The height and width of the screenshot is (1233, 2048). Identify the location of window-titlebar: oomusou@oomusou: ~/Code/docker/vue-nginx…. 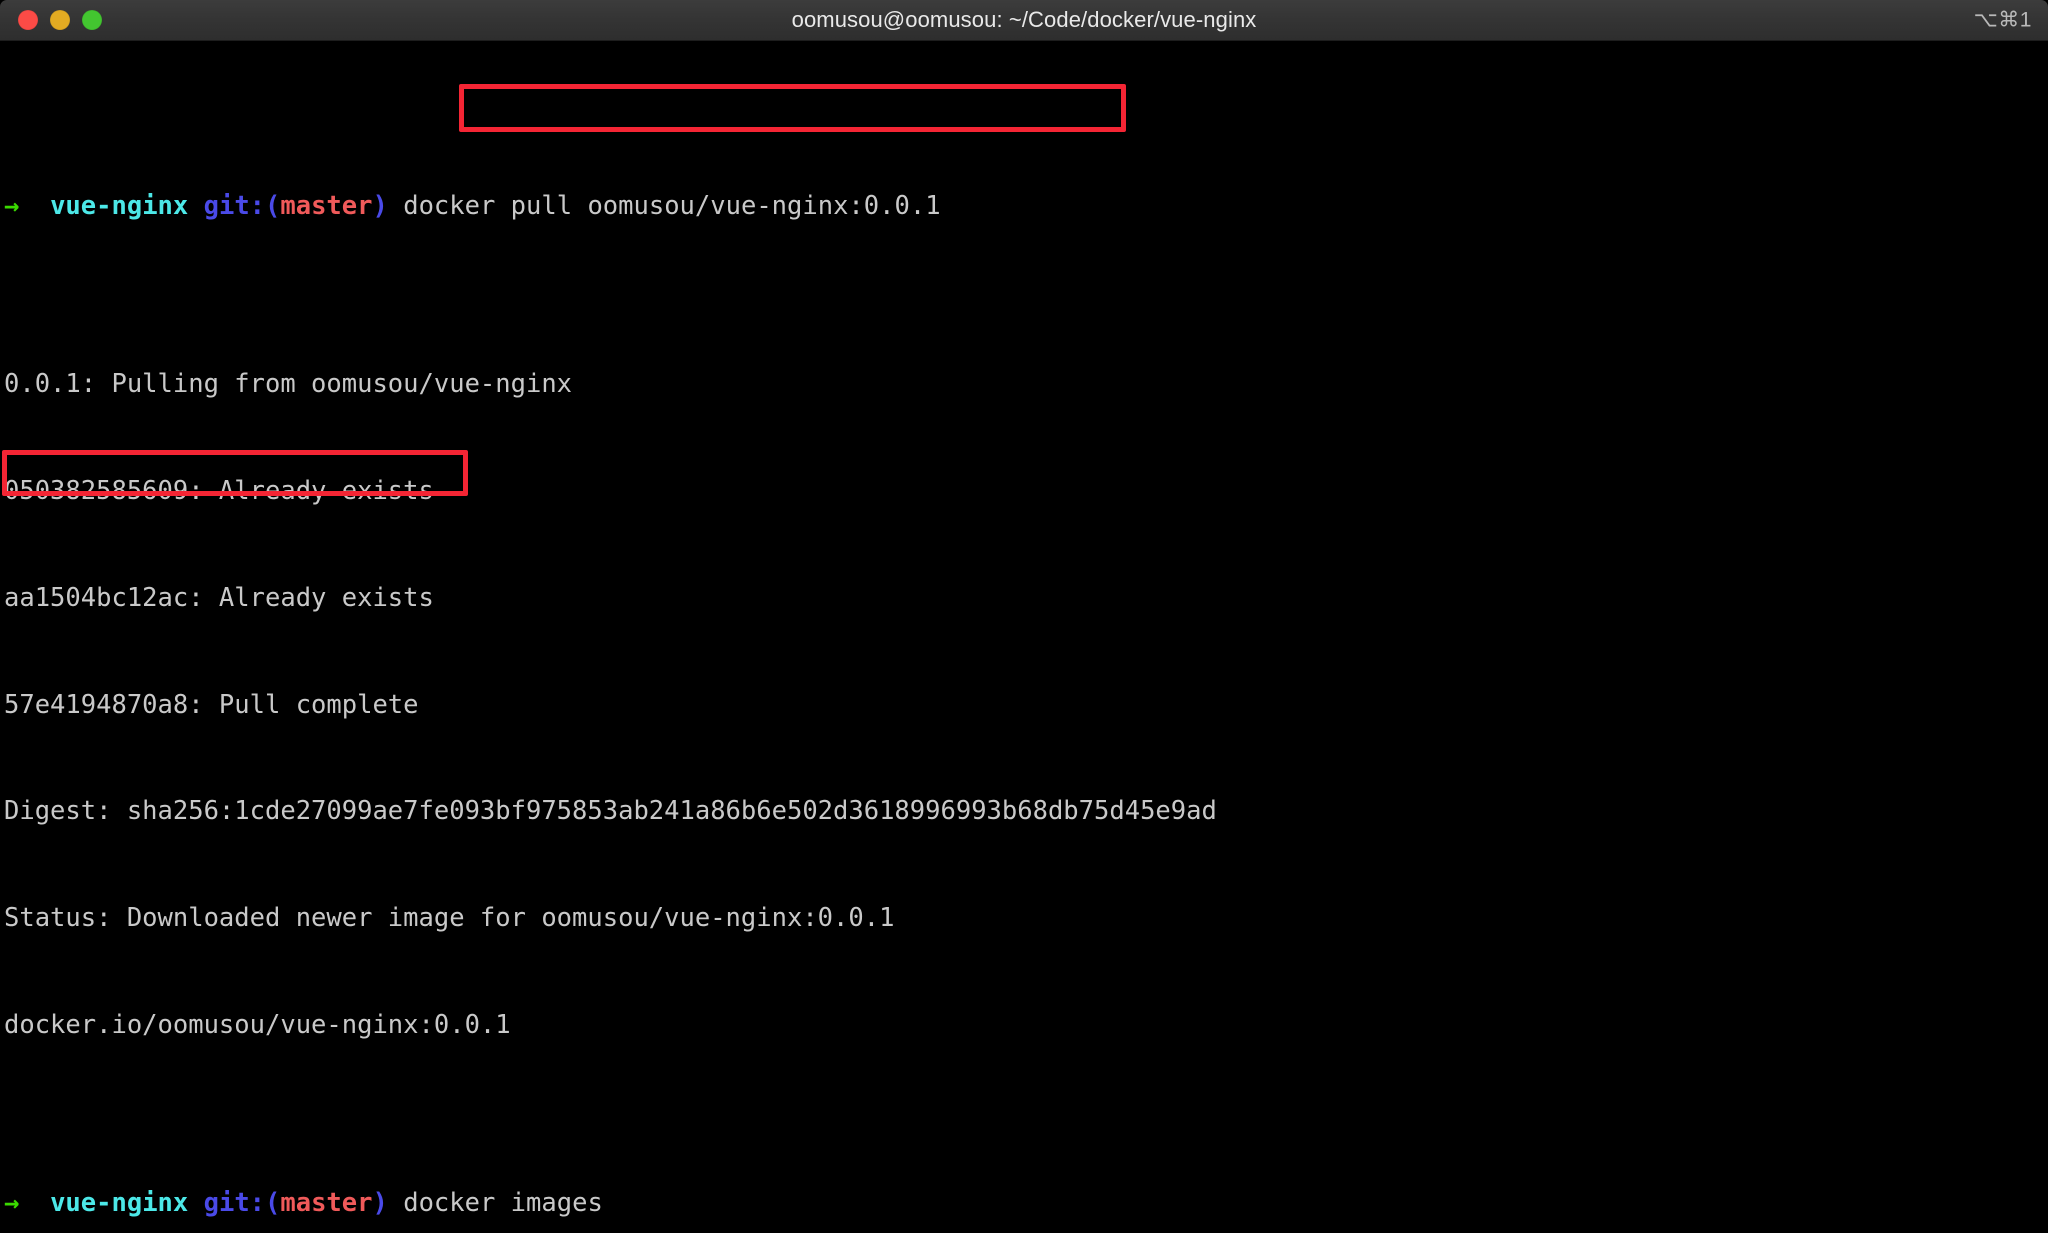
(1024, 20).